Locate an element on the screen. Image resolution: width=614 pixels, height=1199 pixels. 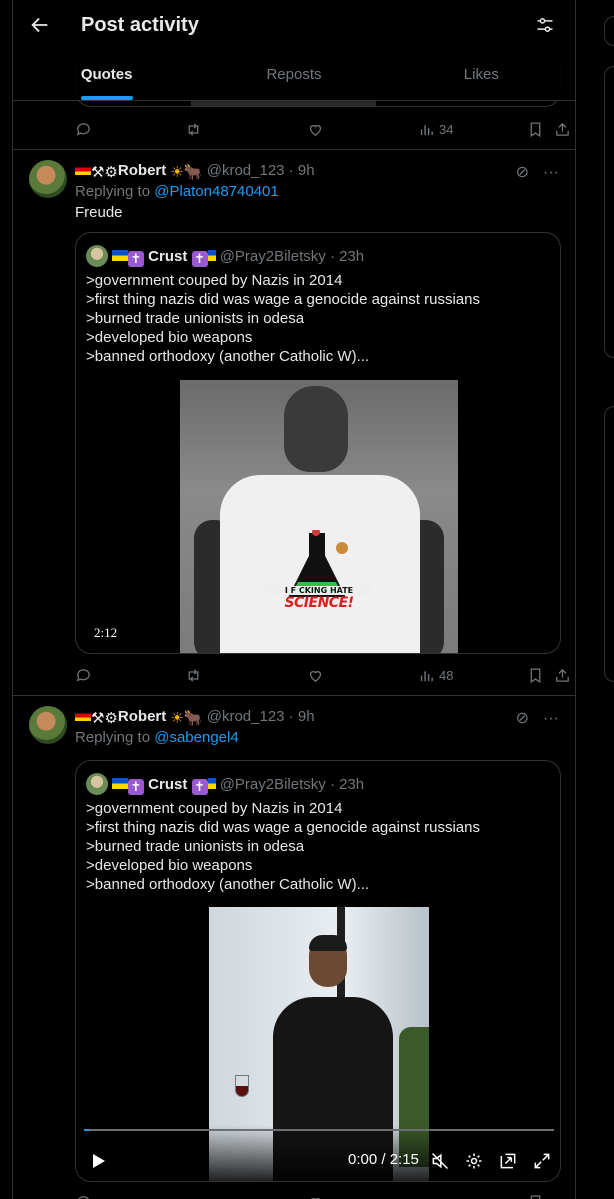
media-logo-line2: SCIENCE! is located at coordinates (319, 603).